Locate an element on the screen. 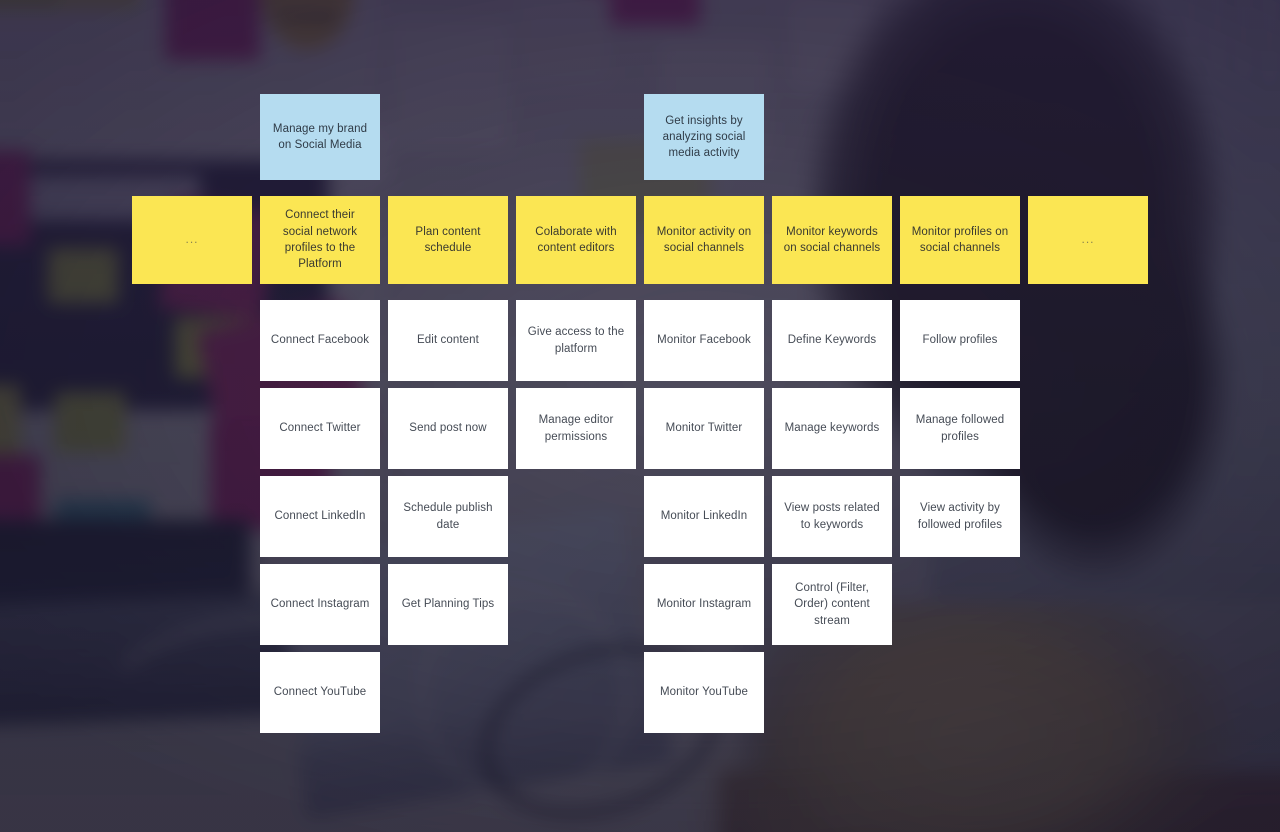  story-card-label: Connect LinkedIn is located at coordinates (320, 516).